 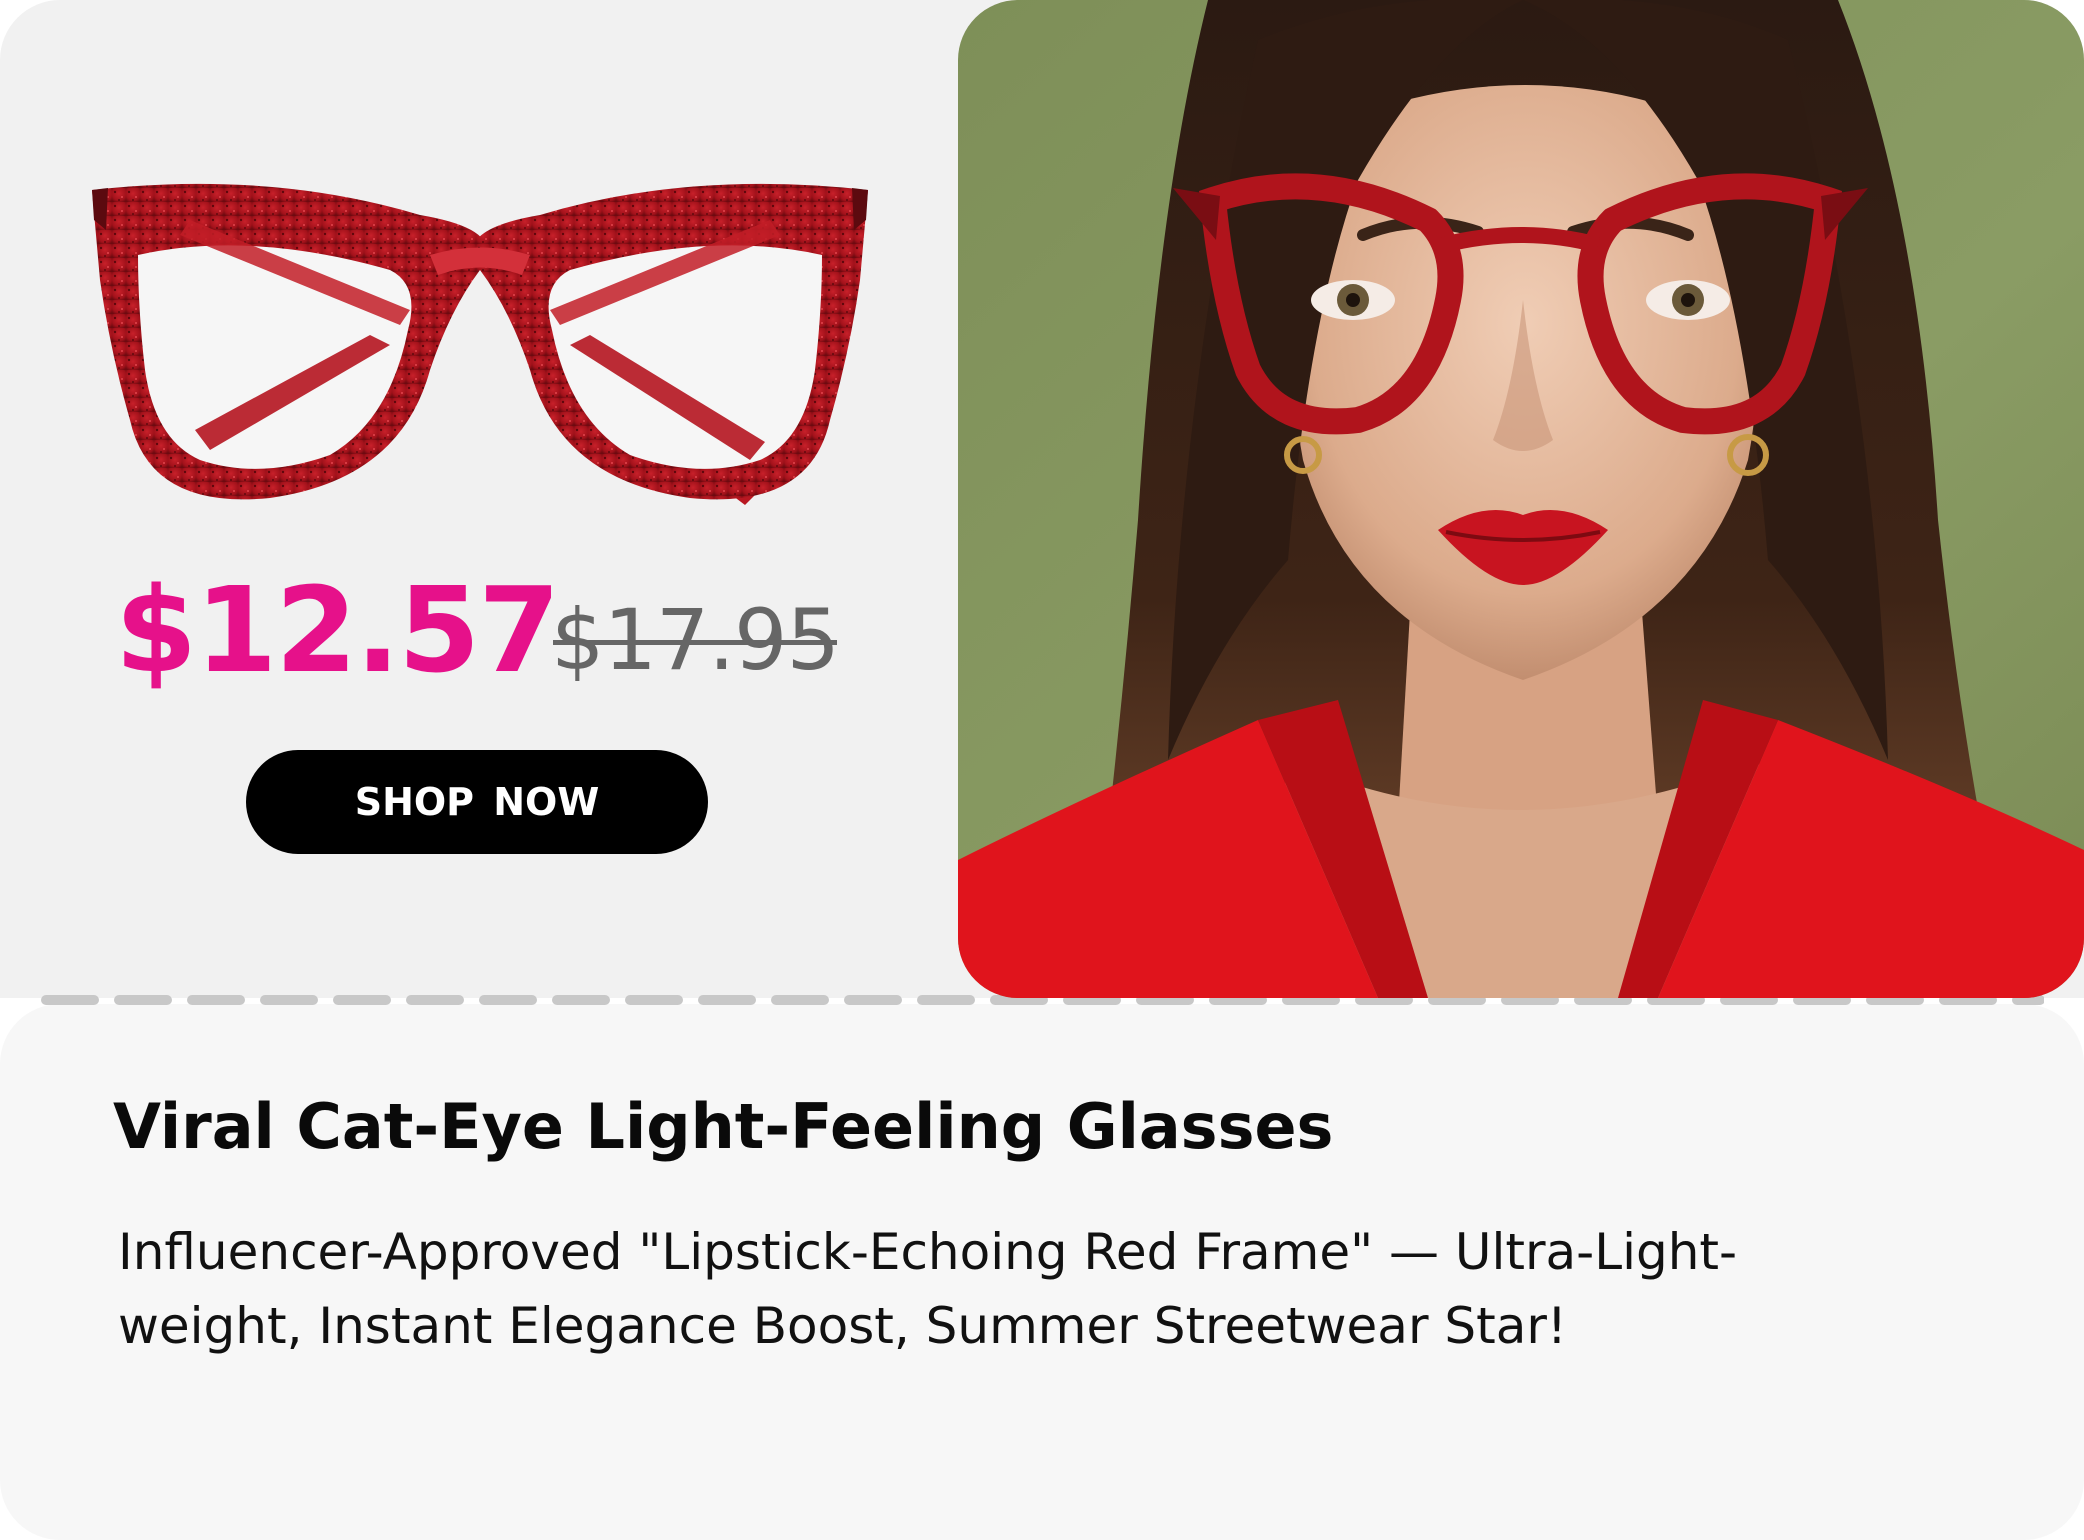 What do you see at coordinates (480, 340) in the screenshot?
I see `cat-eye-glasses-icon` at bounding box center [480, 340].